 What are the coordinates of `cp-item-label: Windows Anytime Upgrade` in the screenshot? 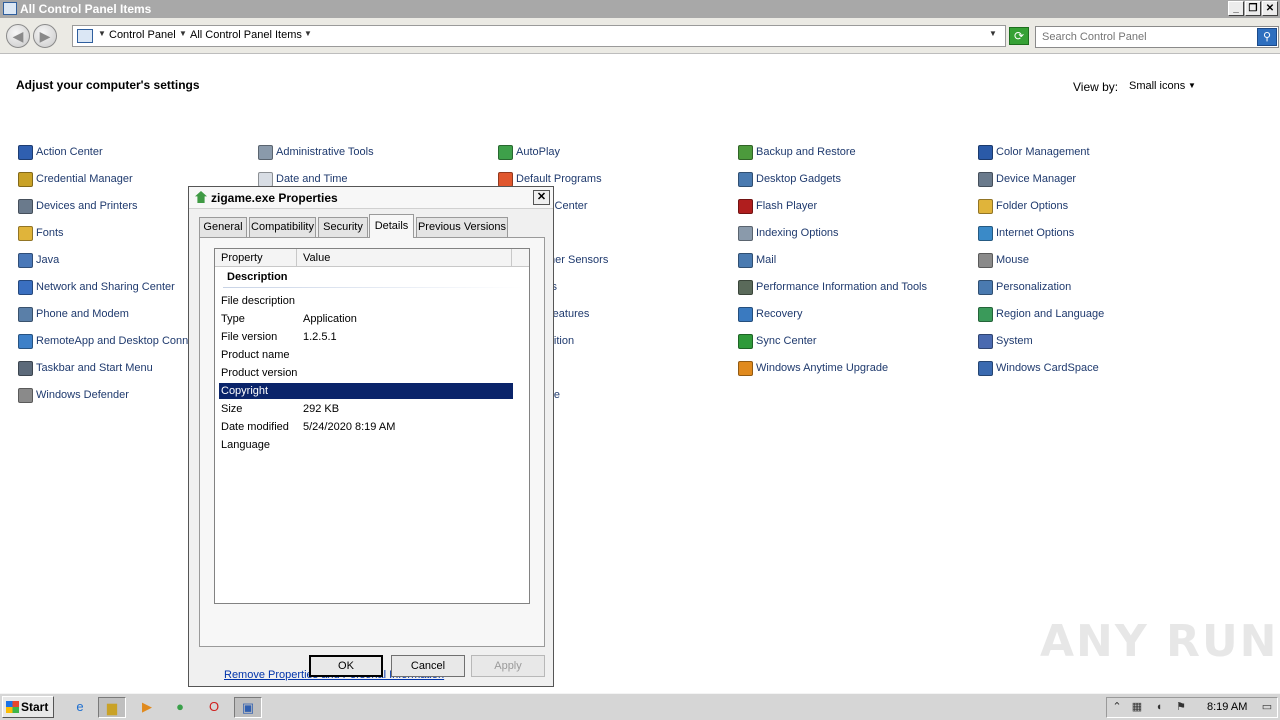 It's located at (822, 368).